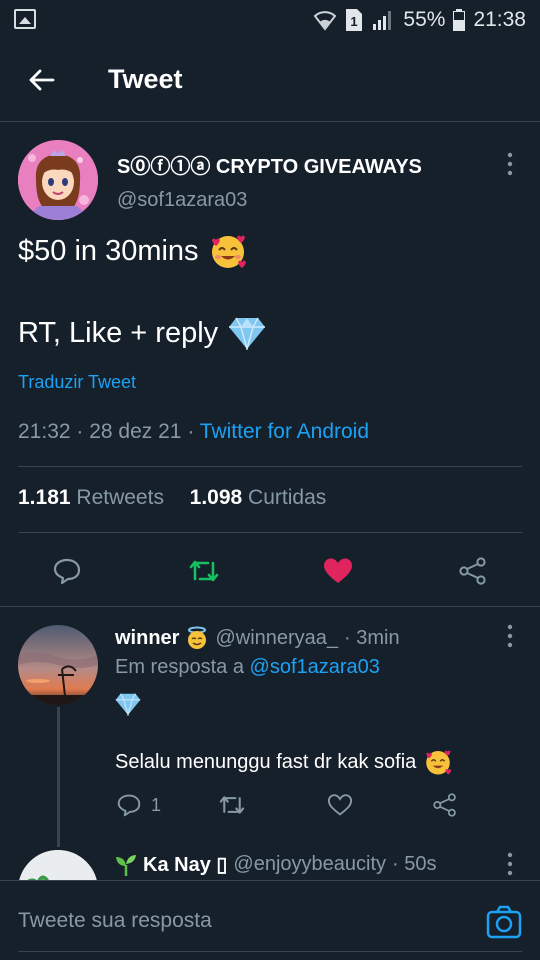 Image resolution: width=540 pixels, height=960 pixels. What do you see at coordinates (25, 19) in the screenshot?
I see `gallery-notification-icon` at bounding box center [25, 19].